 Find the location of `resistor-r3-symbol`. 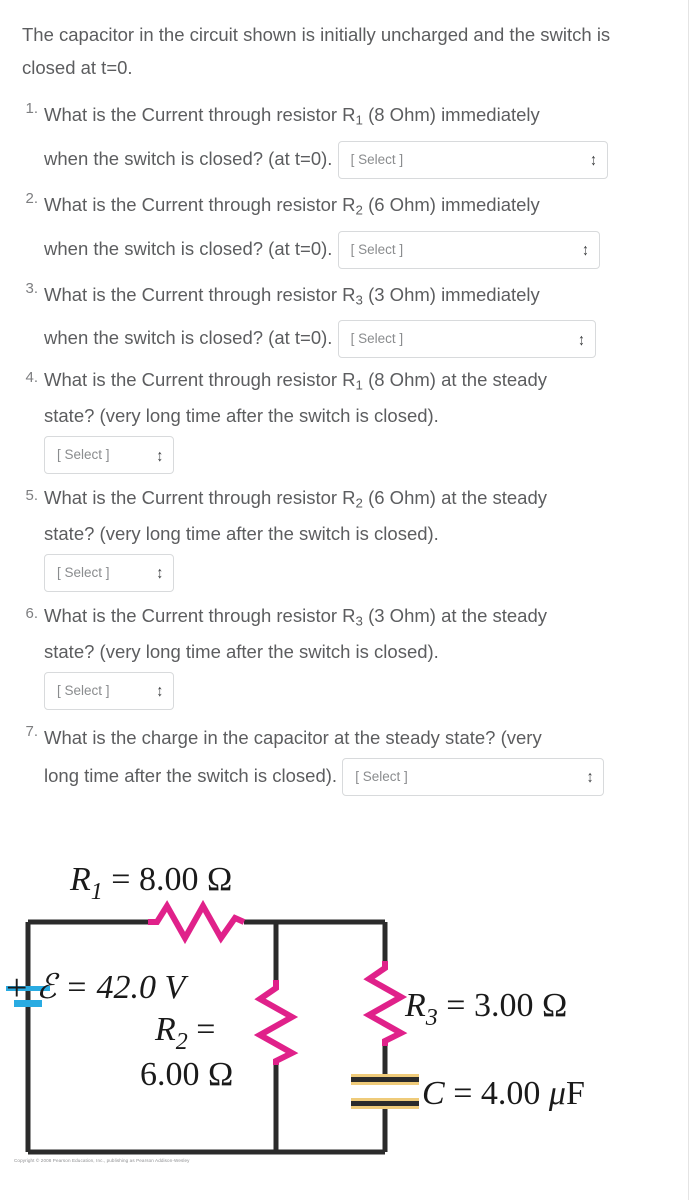

resistor-r3-symbol is located at coordinates (385, 1003).